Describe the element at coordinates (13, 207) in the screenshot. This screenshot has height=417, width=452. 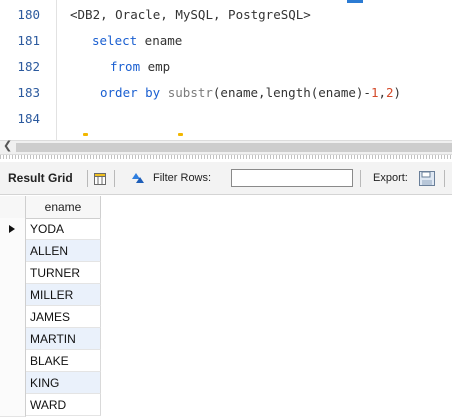
I see `row-header-corner` at that location.